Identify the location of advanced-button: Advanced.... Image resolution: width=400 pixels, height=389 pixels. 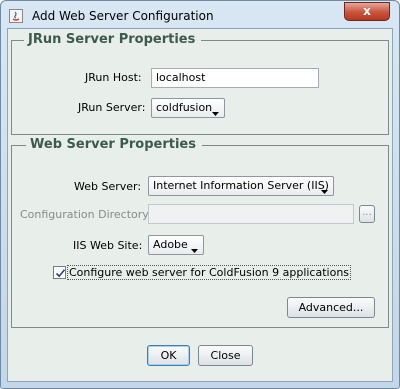
(331, 307).